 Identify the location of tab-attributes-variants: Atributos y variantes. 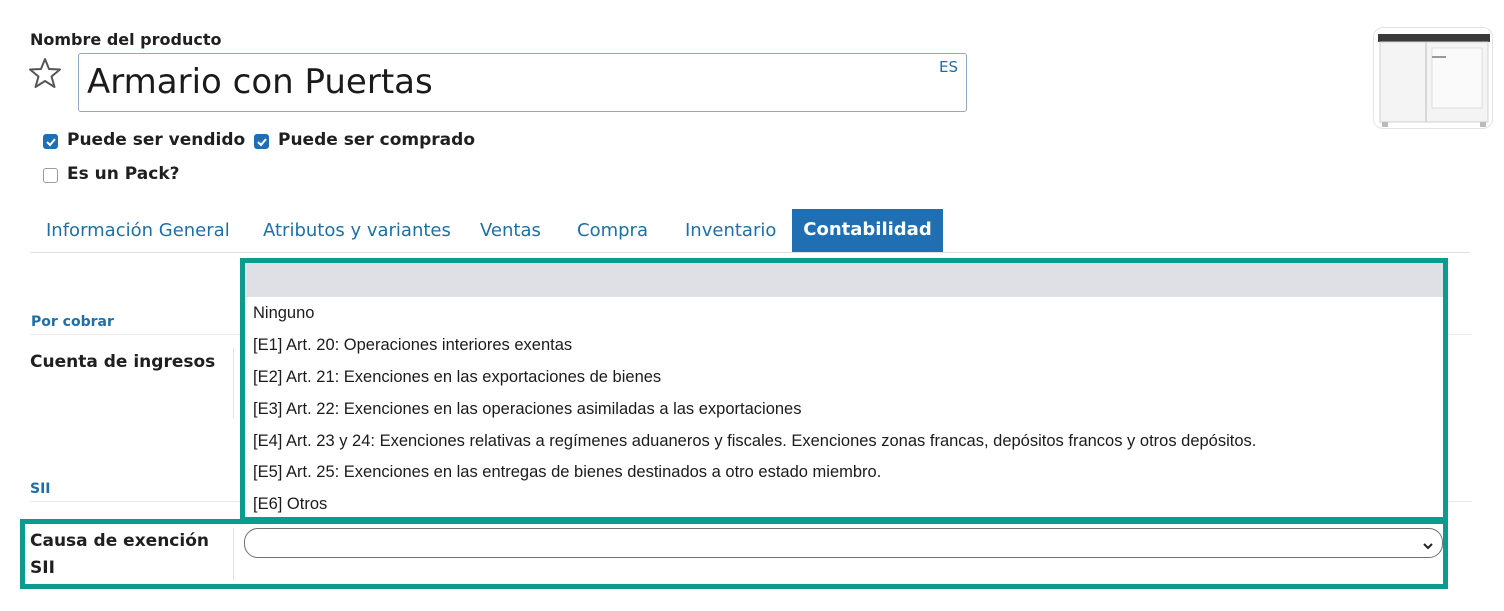
(357, 230).